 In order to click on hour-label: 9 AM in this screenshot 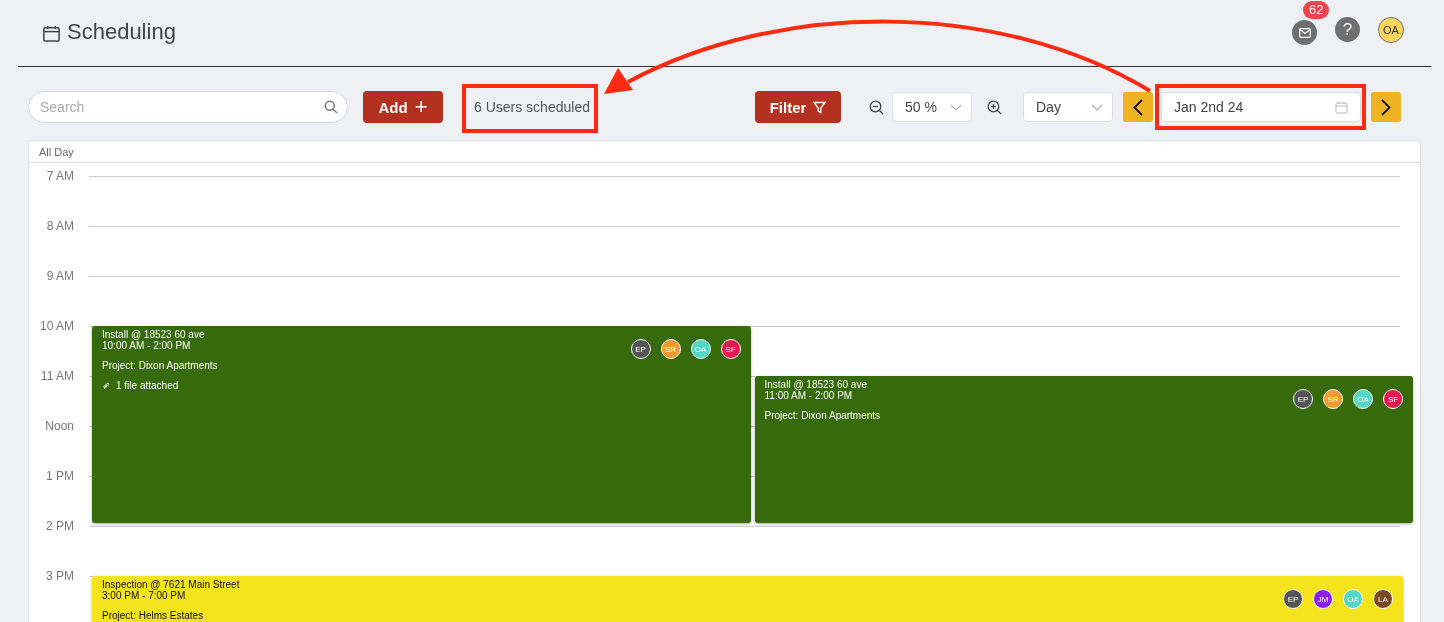, I will do `click(59, 276)`.